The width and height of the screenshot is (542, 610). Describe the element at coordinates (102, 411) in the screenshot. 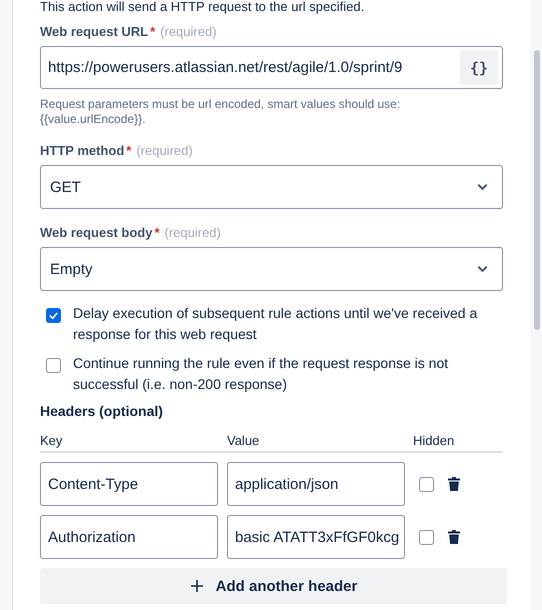

I see `section-heading: Headers (optional)` at that location.